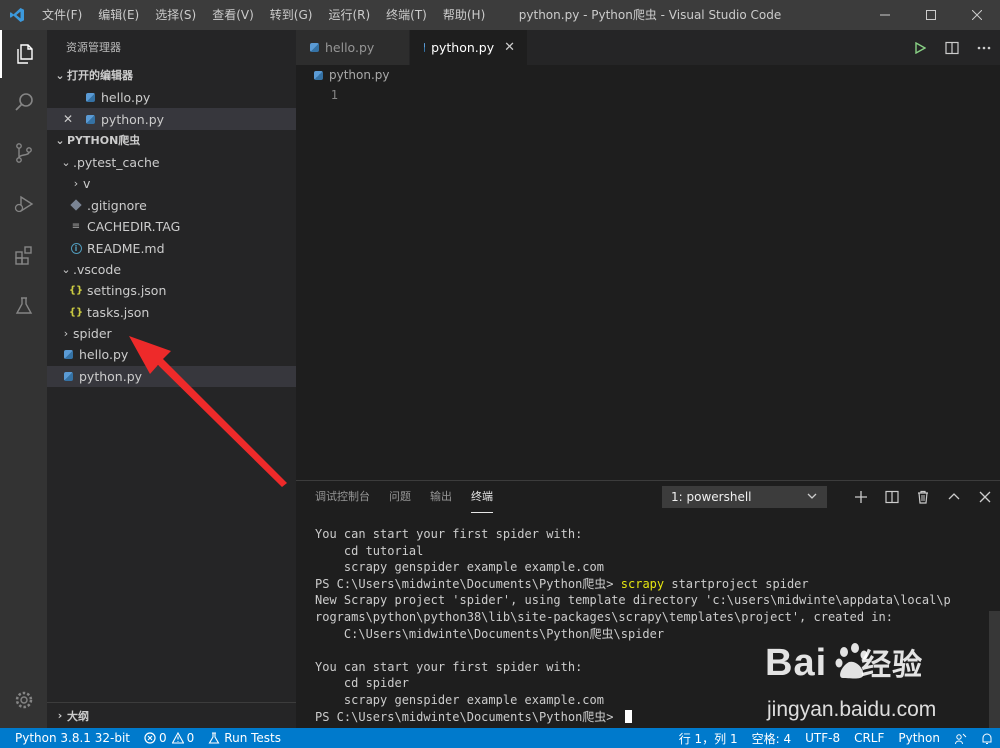 Image resolution: width=1000 pixels, height=748 pixels. What do you see at coordinates (171, 312) in the screenshot?
I see `tree-item-tasks-json: {} tasks.json` at bounding box center [171, 312].